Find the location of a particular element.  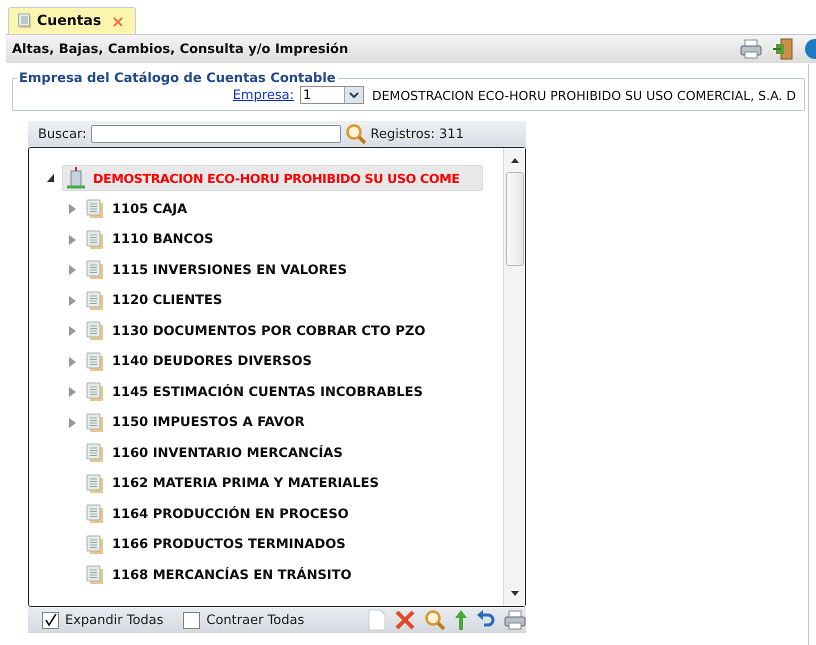

arrow-up-icon is located at coordinates (461, 620).